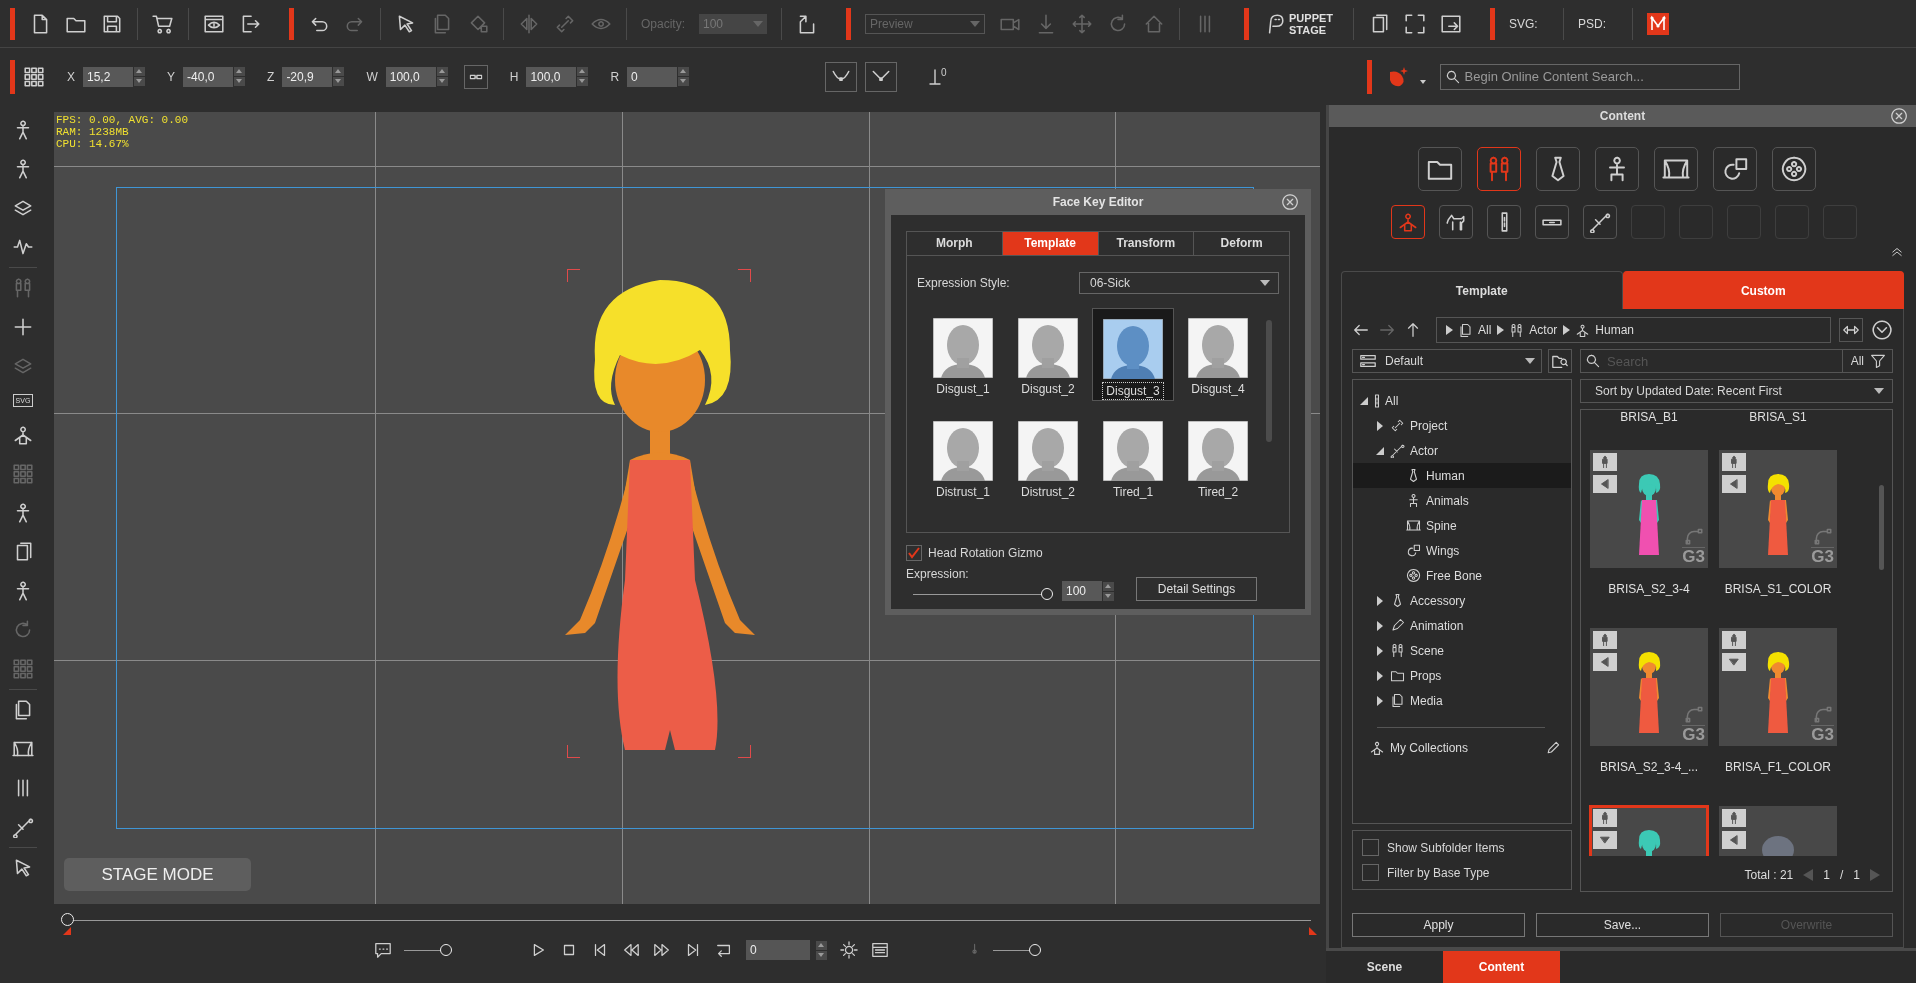  What do you see at coordinates (662, 950) in the screenshot?
I see `fast-forward-icon` at bounding box center [662, 950].